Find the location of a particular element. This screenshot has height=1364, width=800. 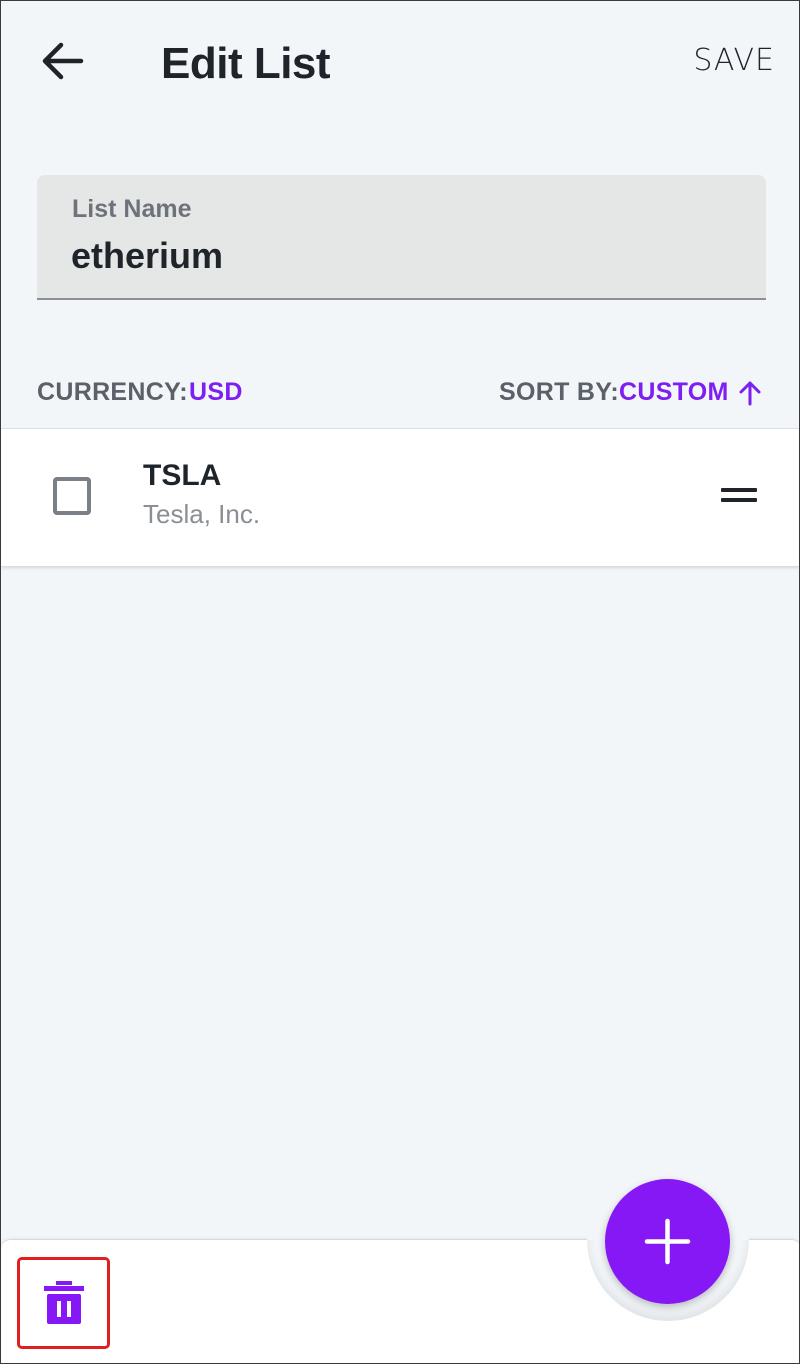

save-button: SAVE is located at coordinates (734, 60).